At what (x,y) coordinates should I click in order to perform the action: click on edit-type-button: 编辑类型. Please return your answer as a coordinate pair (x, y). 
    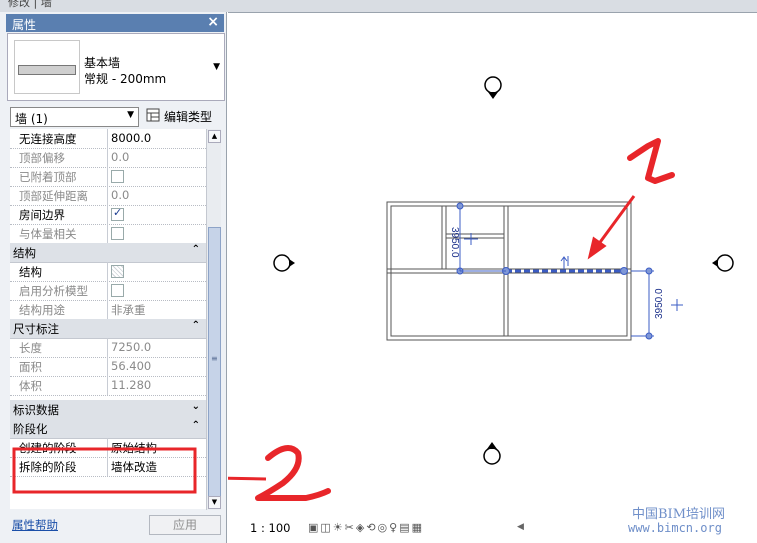
    Looking at the image, I should click on (182, 116).